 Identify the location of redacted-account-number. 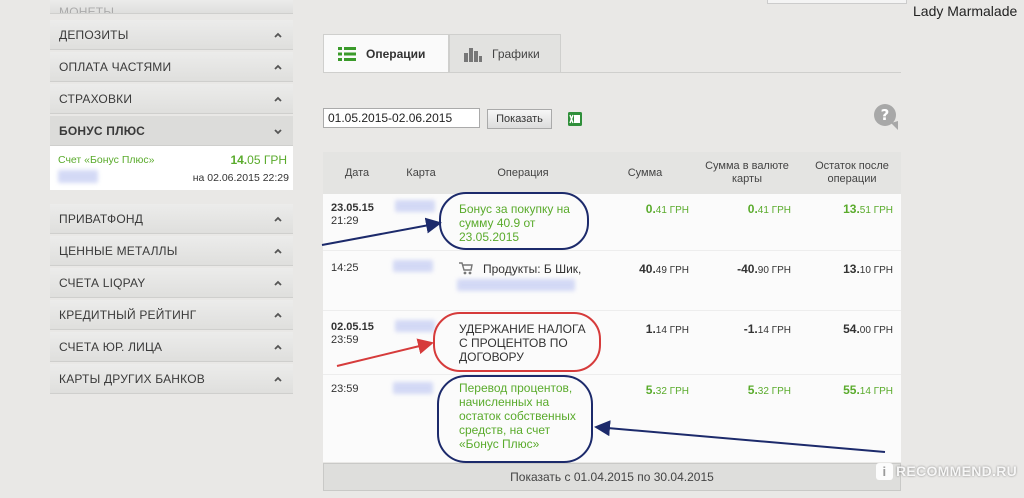
(78, 176).